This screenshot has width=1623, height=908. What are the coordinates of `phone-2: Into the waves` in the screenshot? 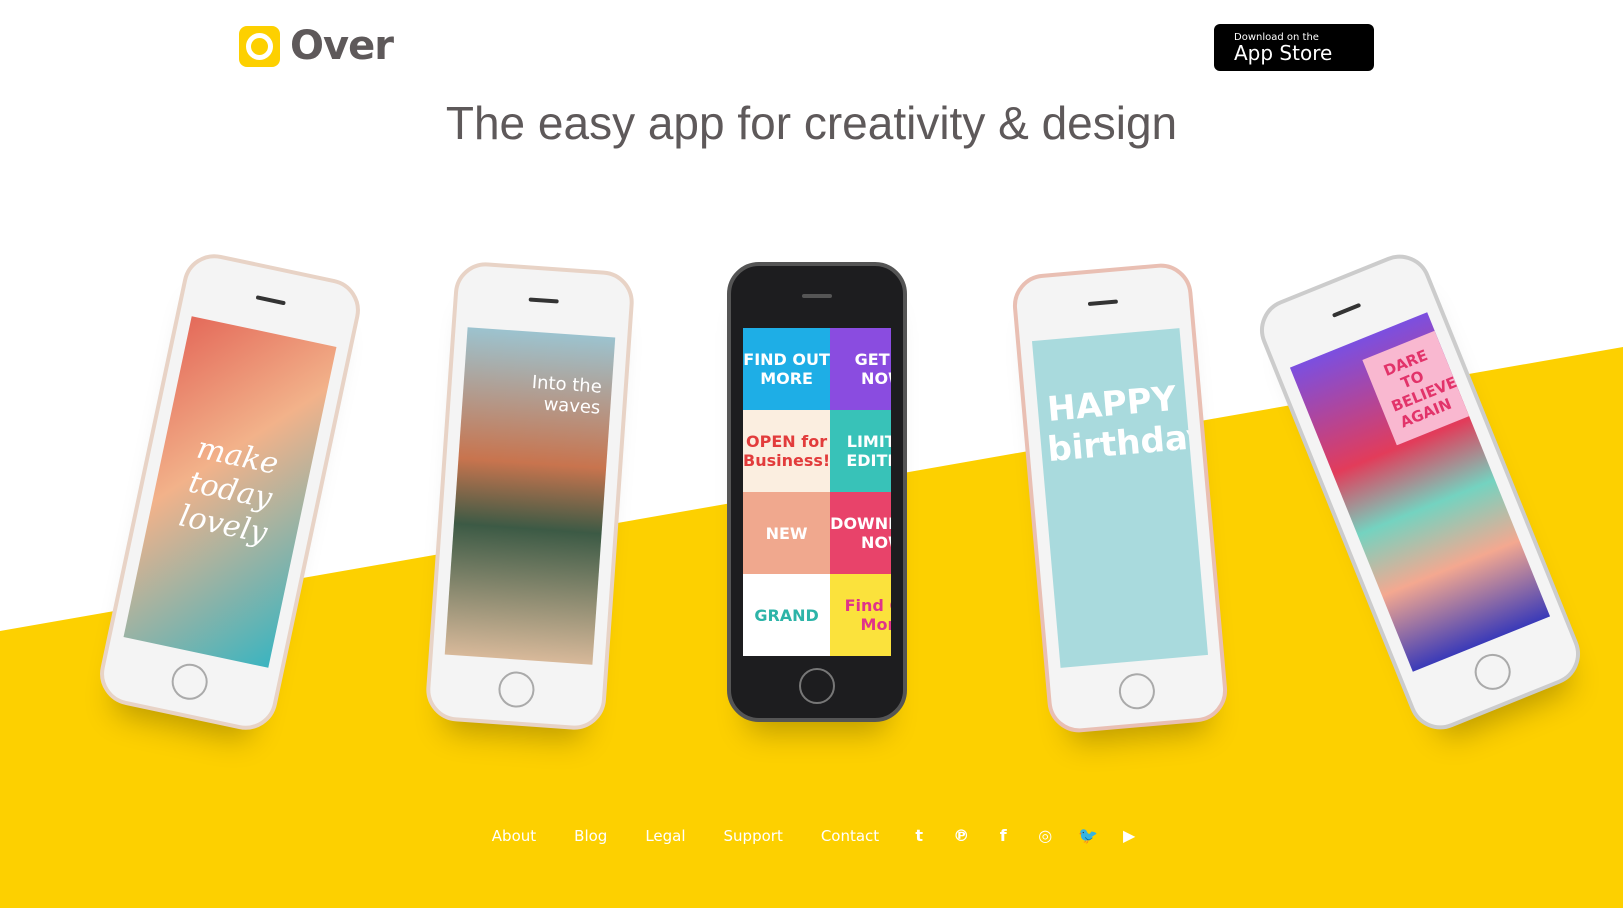 It's located at (530, 496).